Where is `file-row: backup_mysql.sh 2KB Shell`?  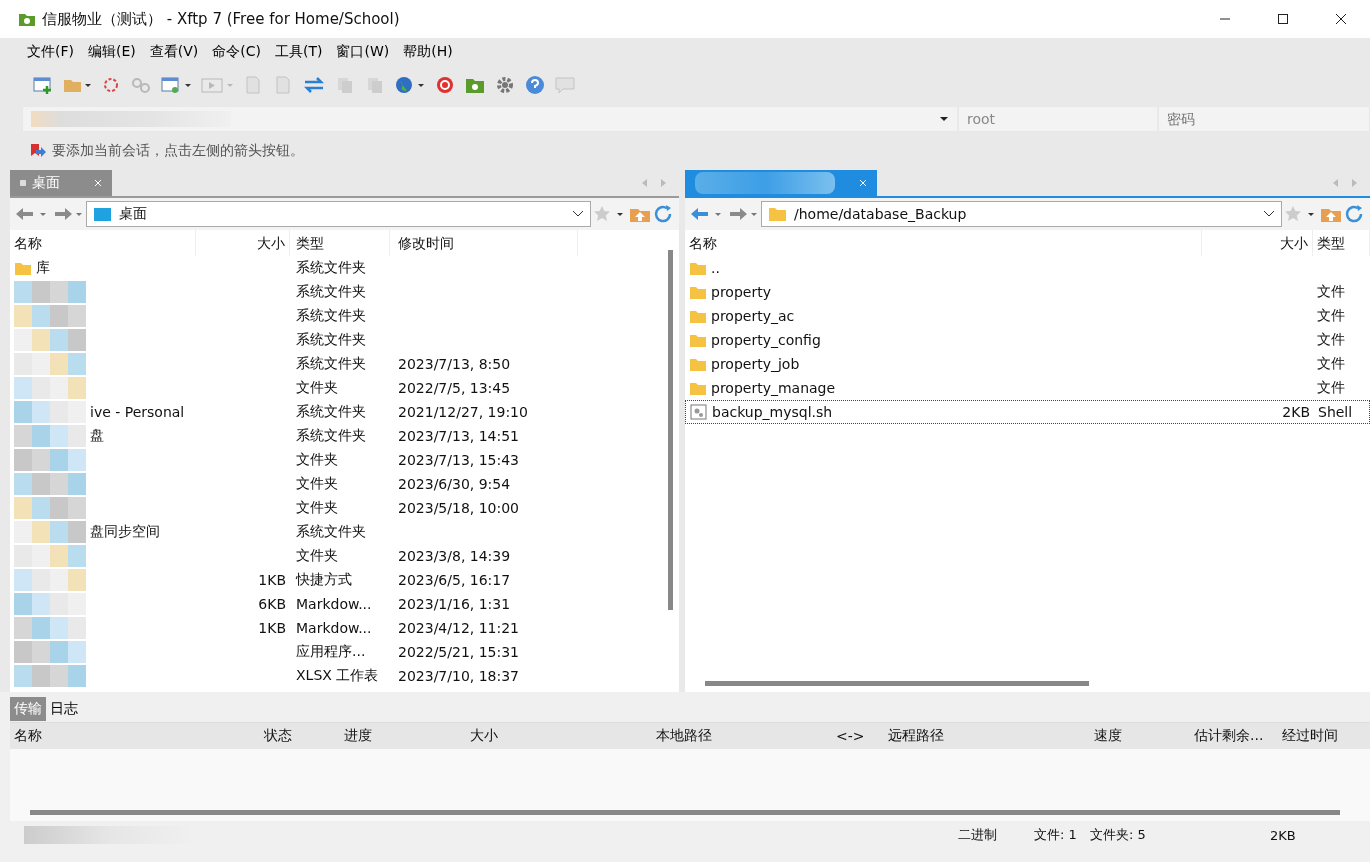
file-row: backup_mysql.sh 2KB Shell is located at coordinates (1027, 412).